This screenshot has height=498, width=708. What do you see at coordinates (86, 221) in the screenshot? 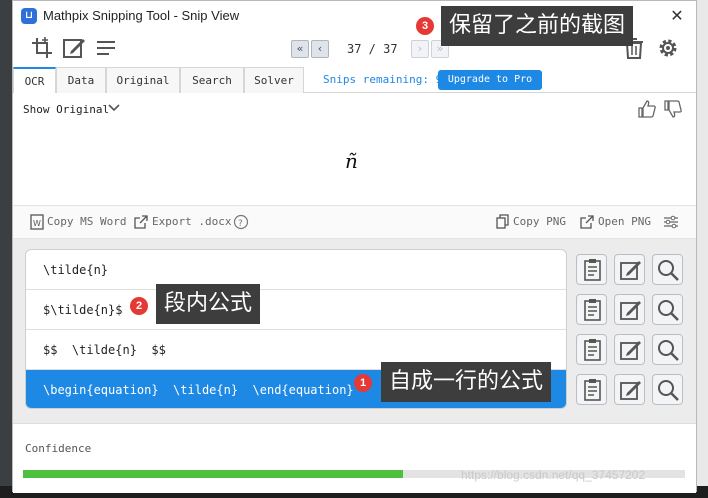
I see `copy-ms-word-button: Copy MS Word` at bounding box center [86, 221].